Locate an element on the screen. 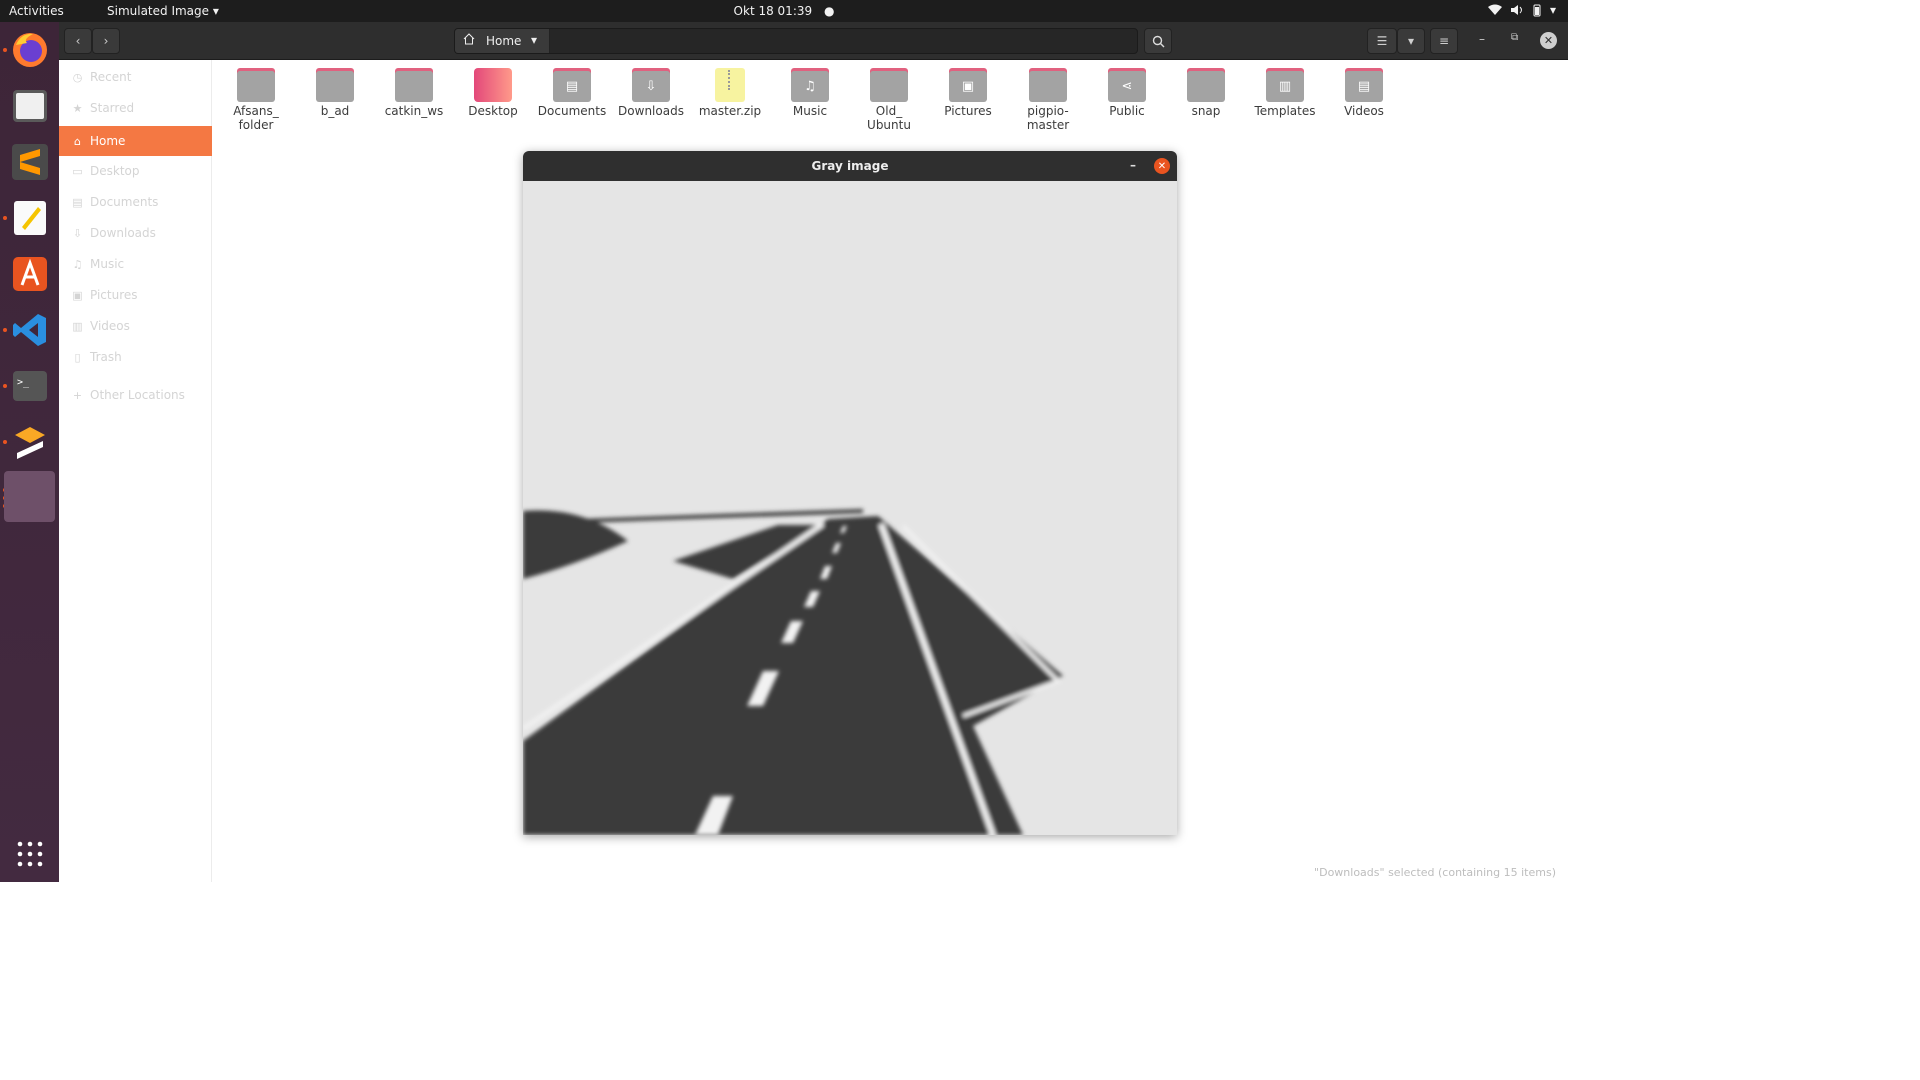  text-editor-icon is located at coordinates (30, 218).